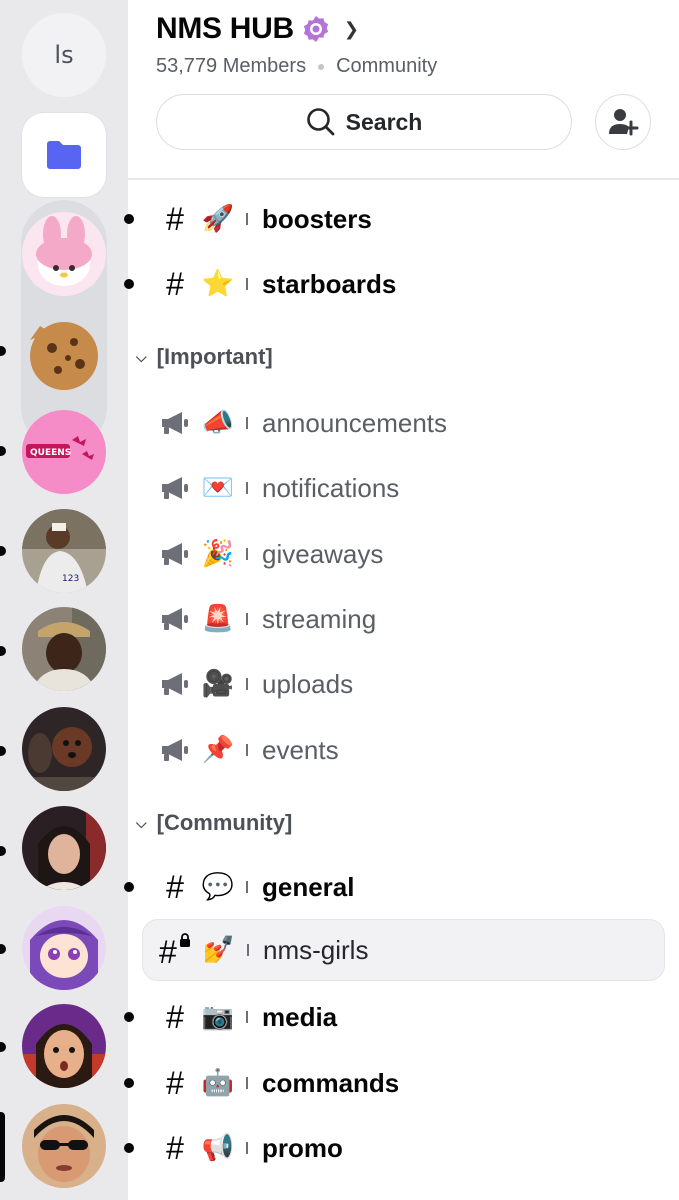 The image size is (679, 1200). I want to click on folder-icon, so click(64, 155).